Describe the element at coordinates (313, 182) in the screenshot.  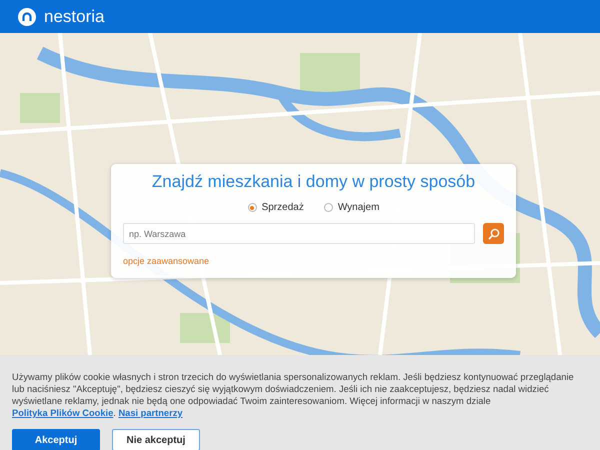
I see `search-heading: Znajdź mieszkania i domy w prosty sposób` at that location.